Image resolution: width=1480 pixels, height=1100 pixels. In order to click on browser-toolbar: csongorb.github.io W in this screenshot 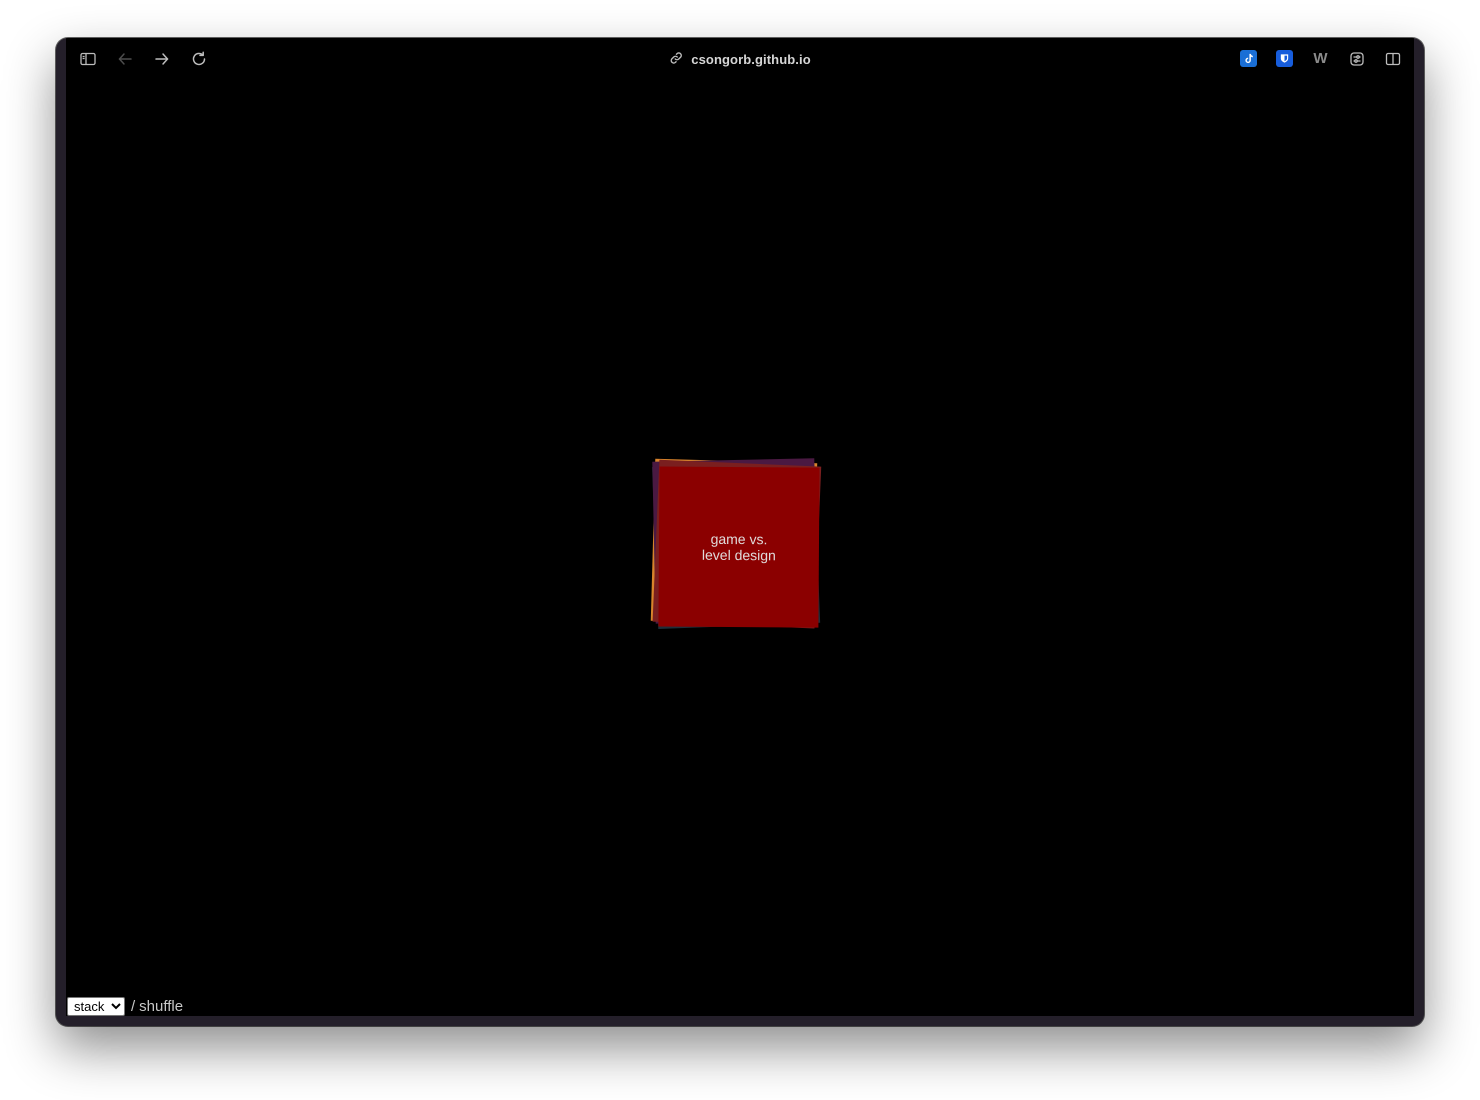, I will do `click(740, 59)`.